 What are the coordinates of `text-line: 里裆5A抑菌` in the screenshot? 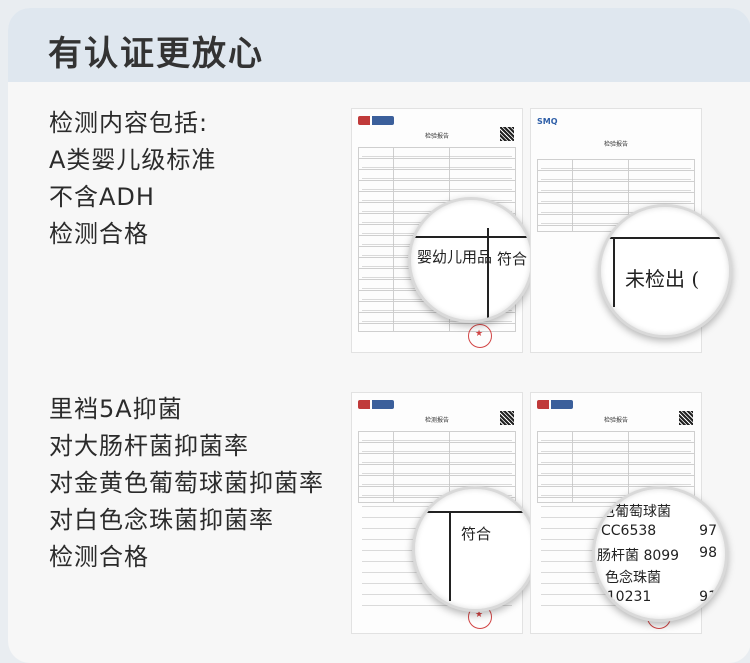 It's located at (116, 409).